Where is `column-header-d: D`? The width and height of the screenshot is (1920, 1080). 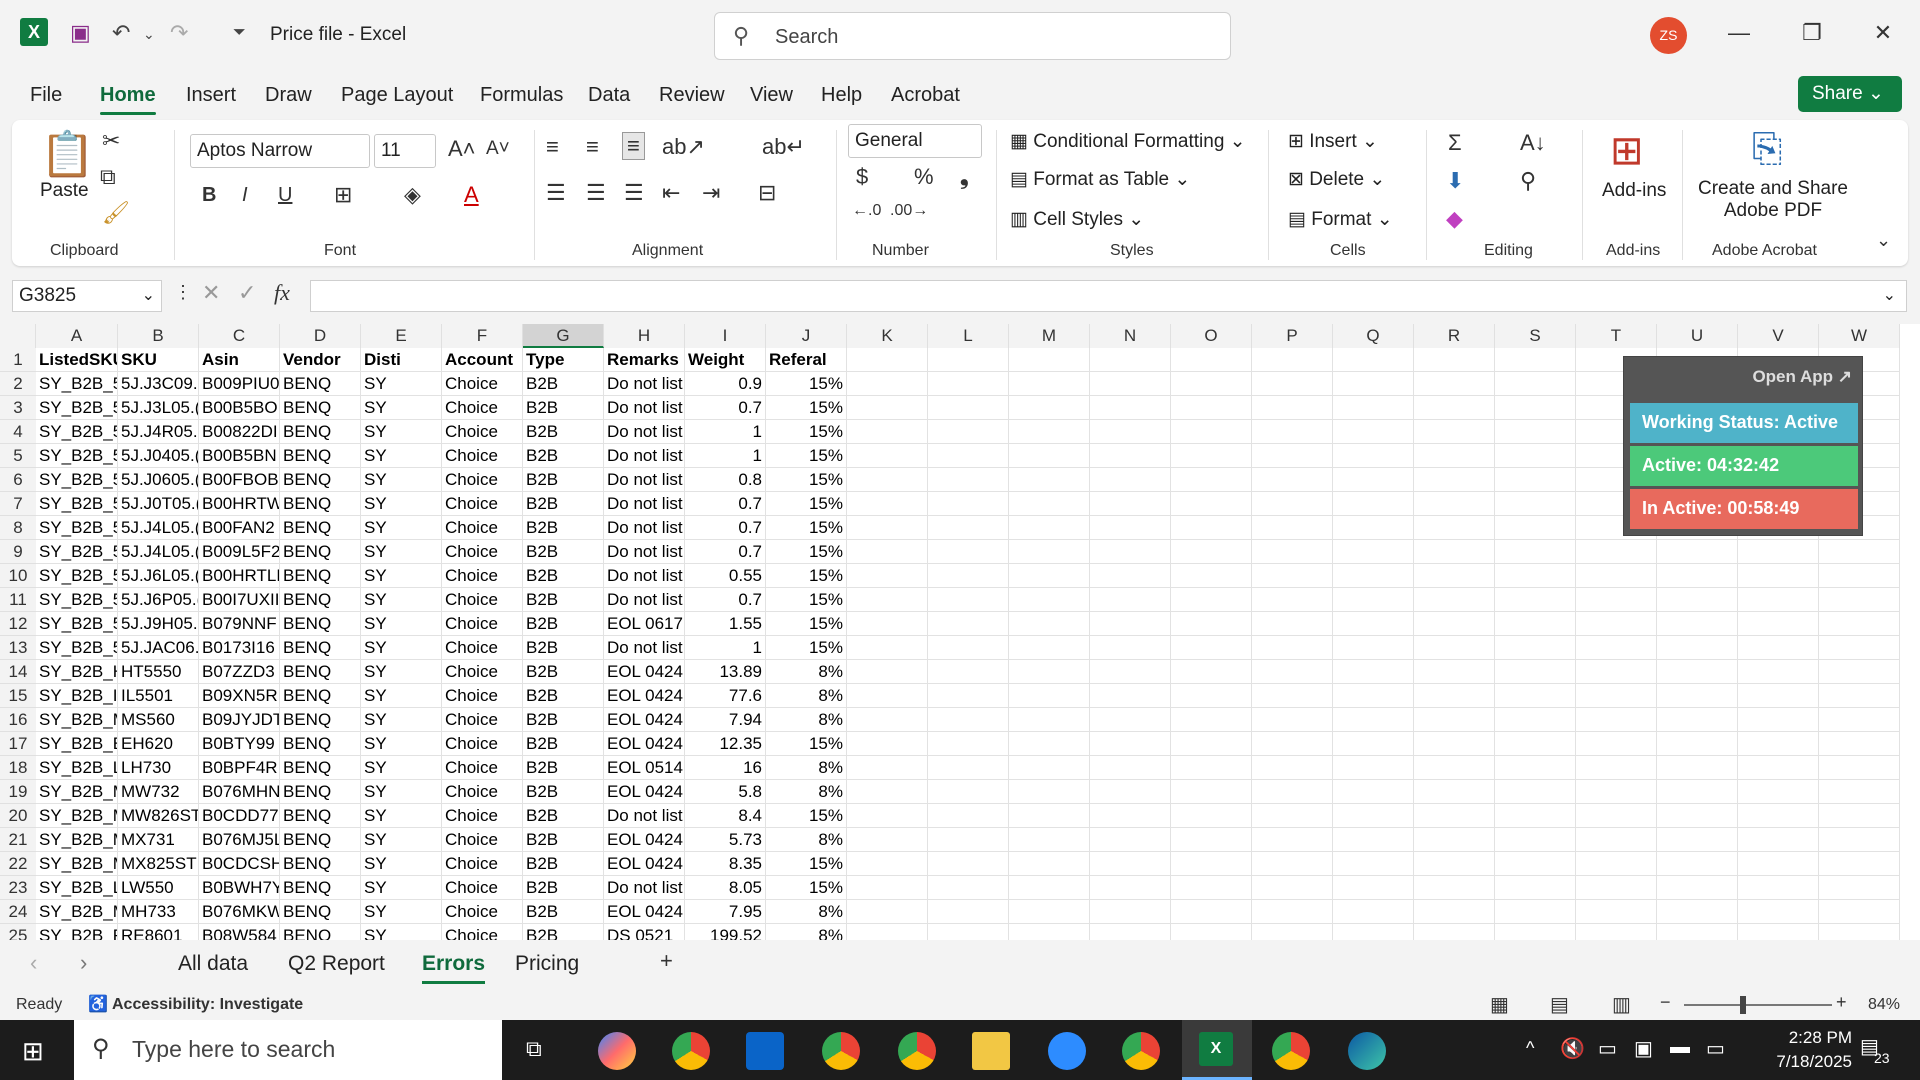
column-header-d: D is located at coordinates (320, 336).